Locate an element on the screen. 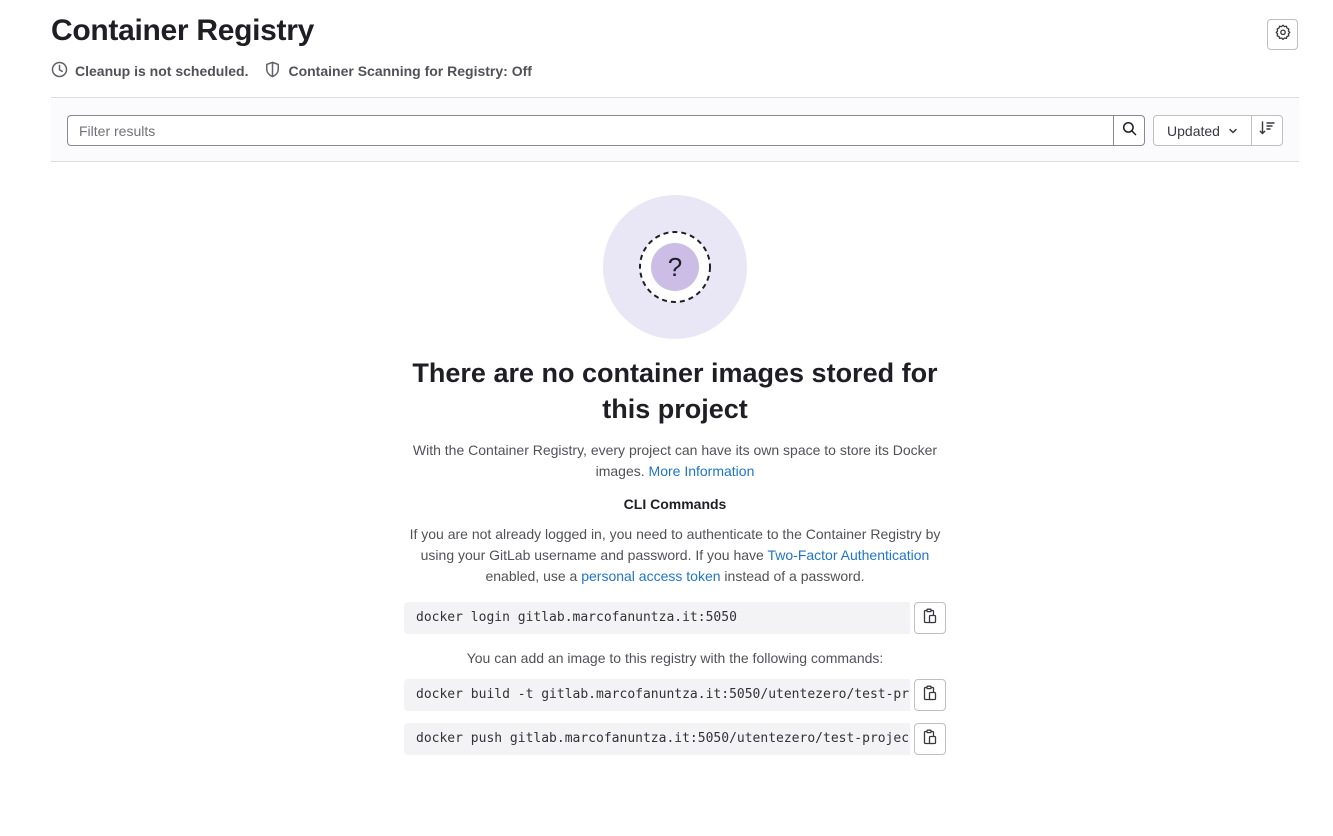 The image size is (1333, 836). sort-lowest-icon is located at coordinates (1267, 130).